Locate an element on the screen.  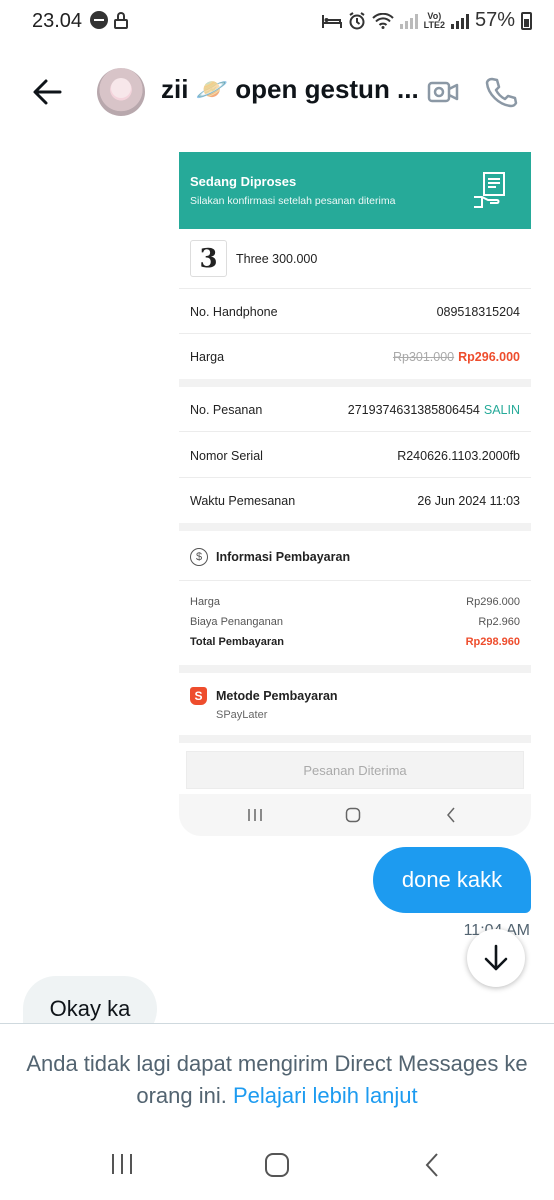
dollar-coin-icon: $ is located at coordinates (199, 557).